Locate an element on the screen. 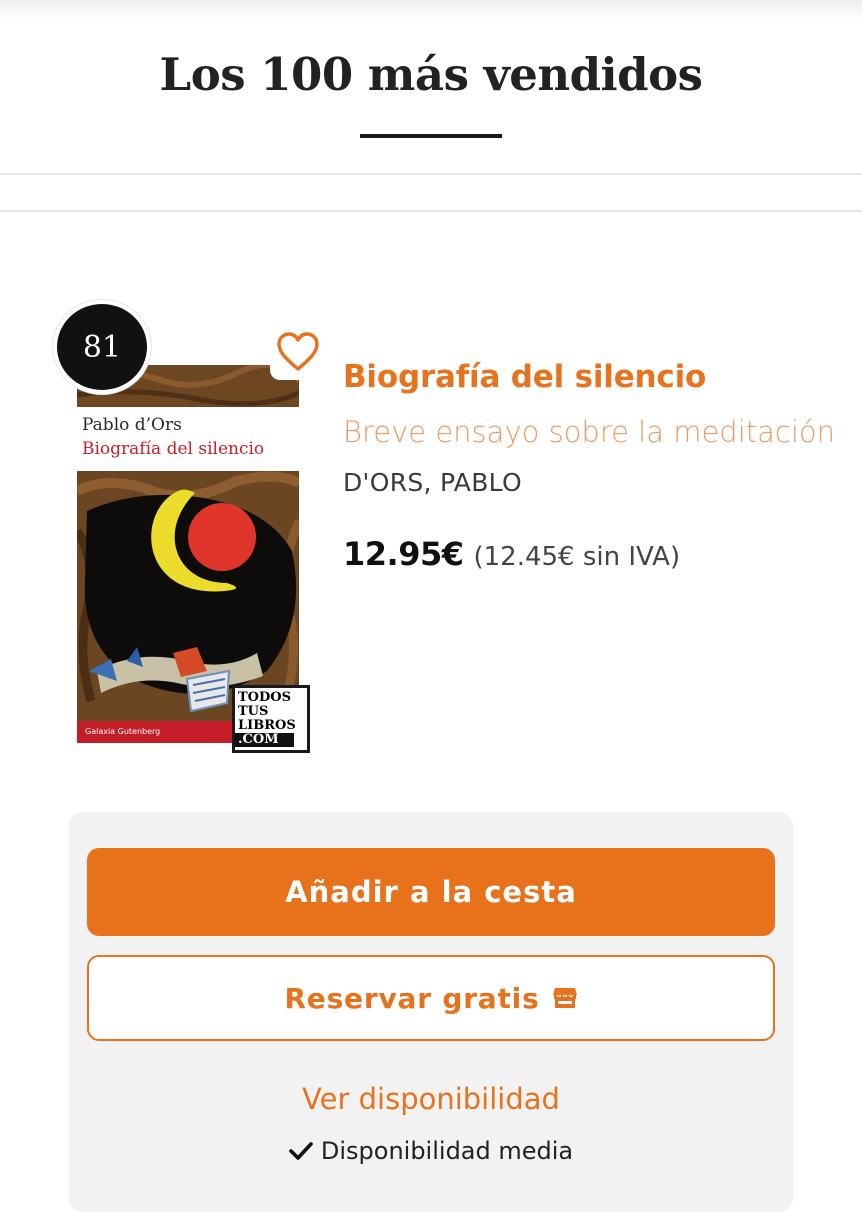 The height and width of the screenshot is (1212, 862). watermark-logo: TODOS TUS LIBROS .COM is located at coordinates (271, 719).